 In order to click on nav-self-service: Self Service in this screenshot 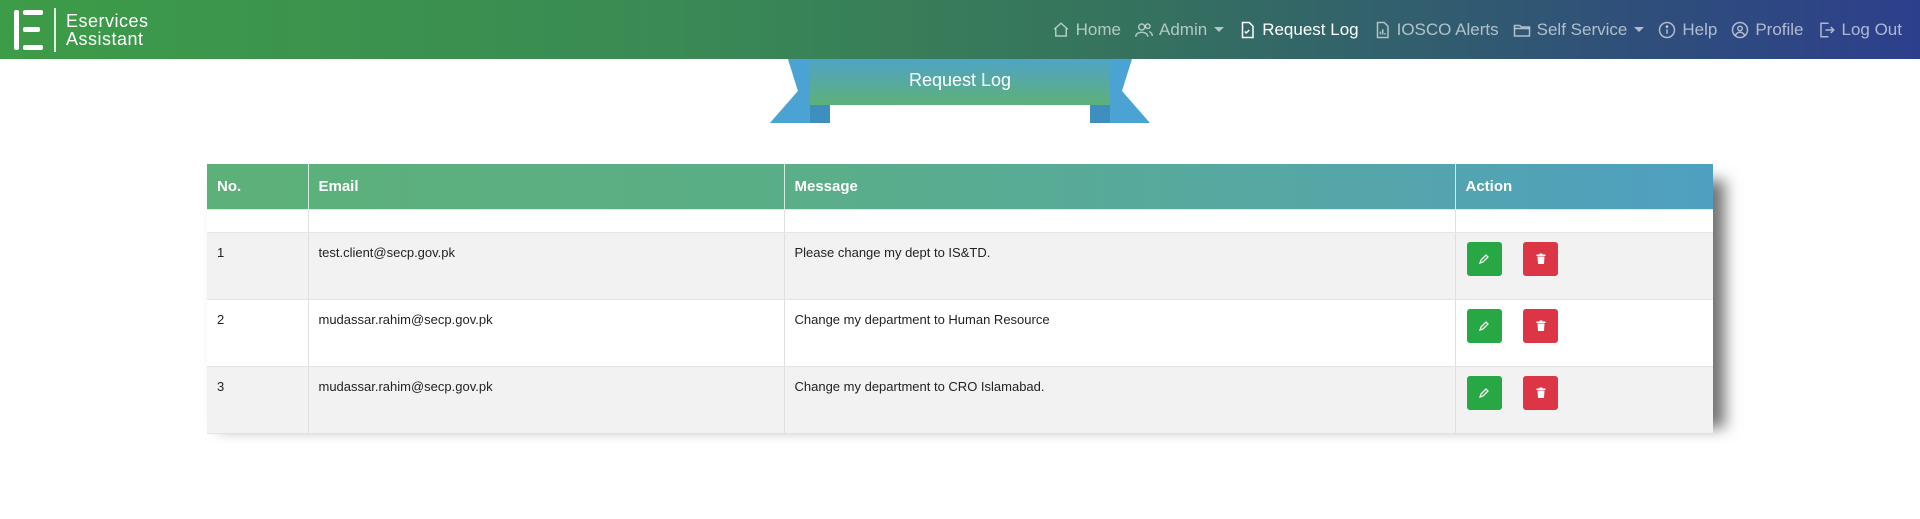, I will do `click(1579, 30)`.